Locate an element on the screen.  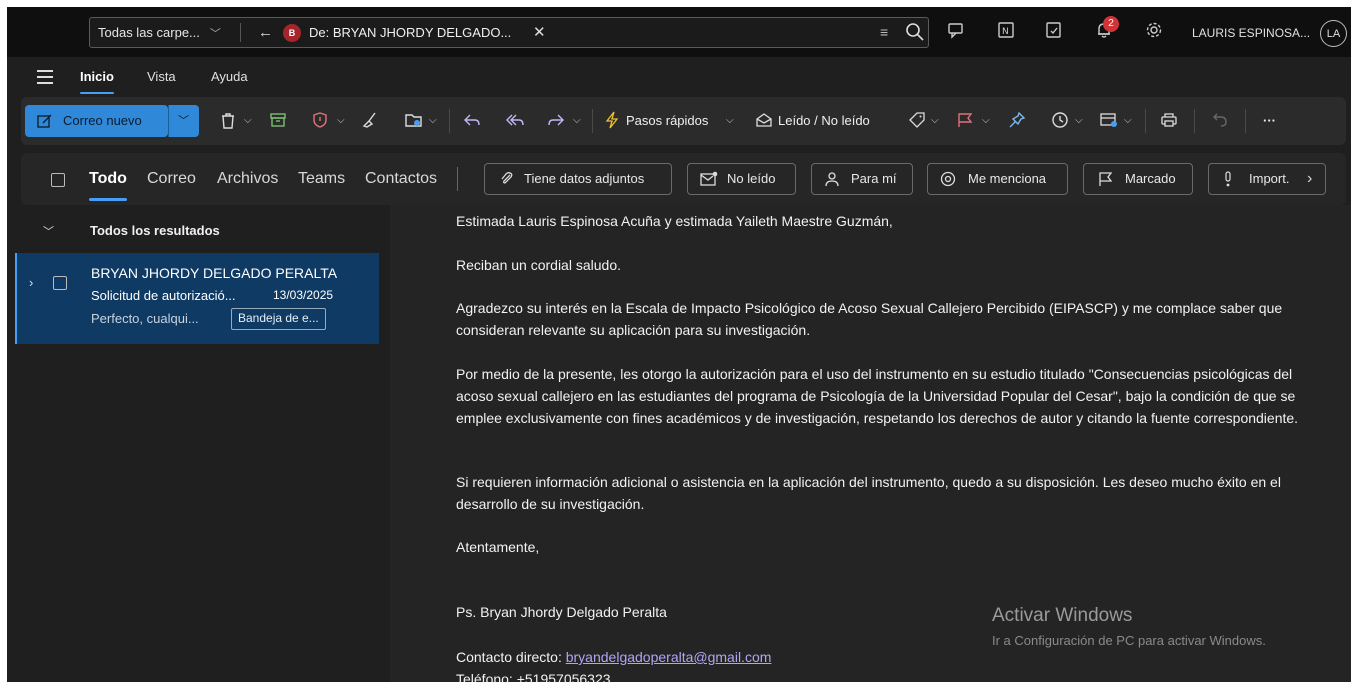
sweep-icon is located at coordinates (370, 122).